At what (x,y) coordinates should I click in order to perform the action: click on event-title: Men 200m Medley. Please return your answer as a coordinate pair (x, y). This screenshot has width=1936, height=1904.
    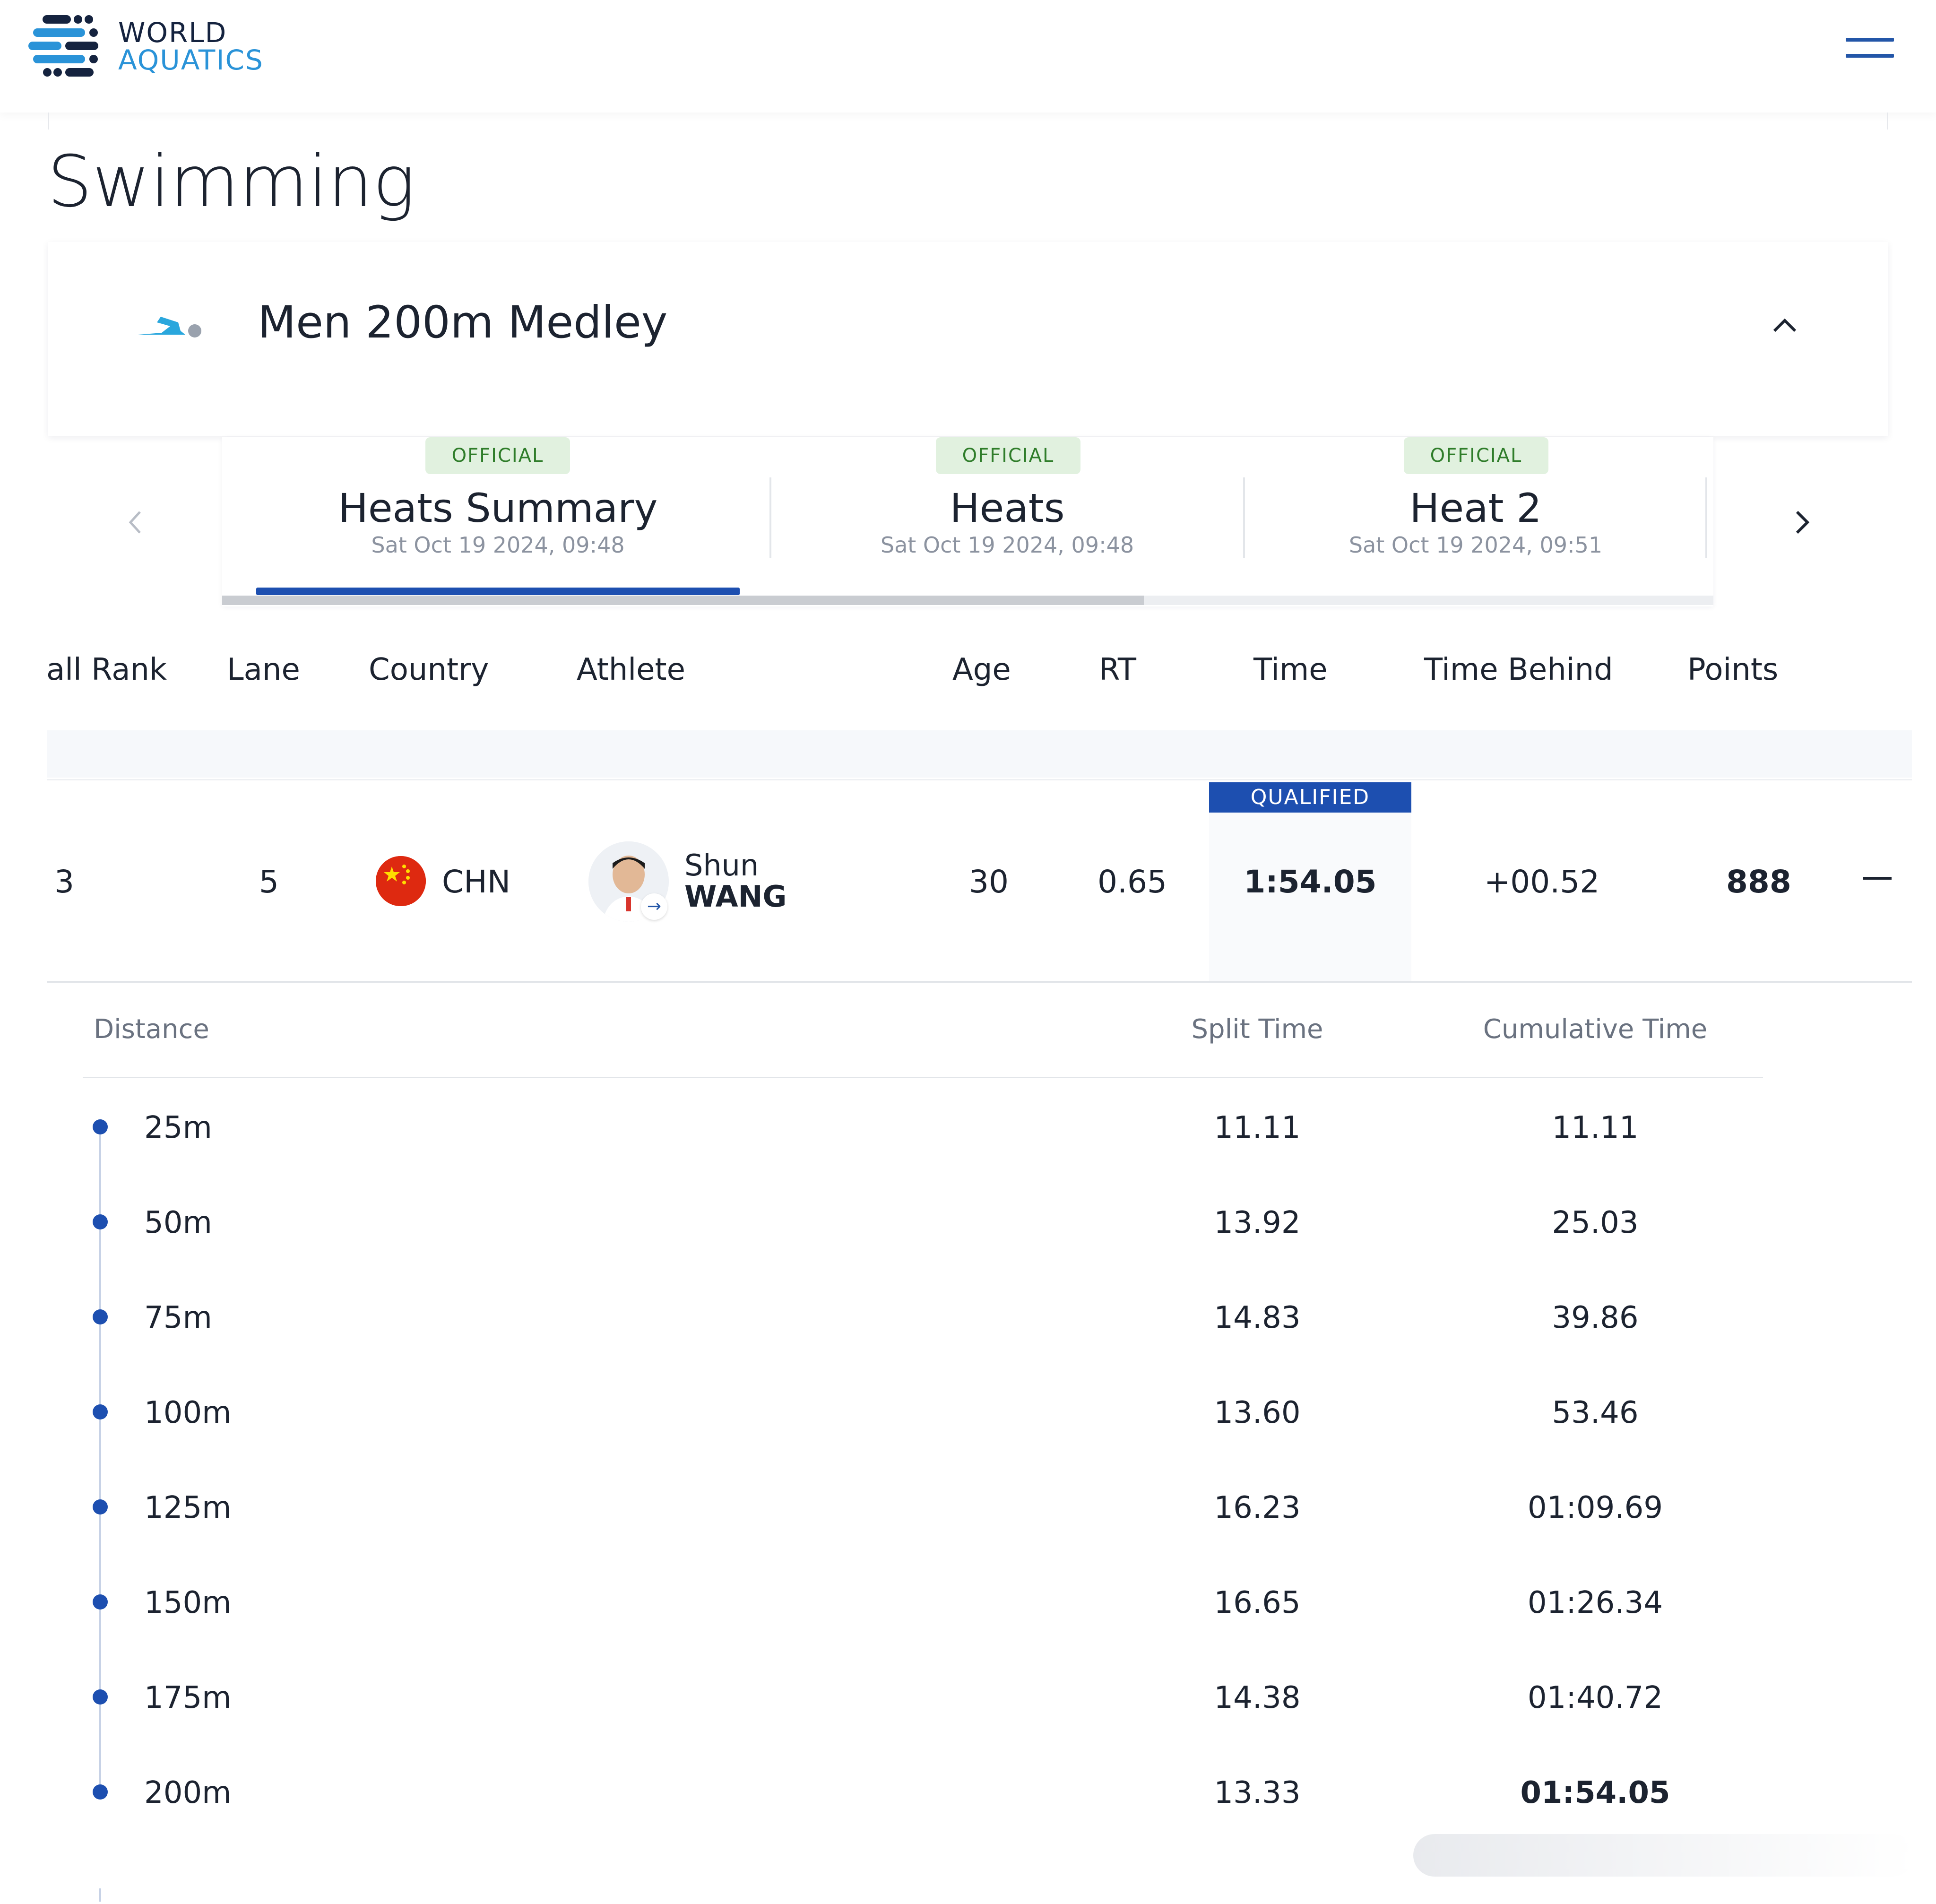
    Looking at the image, I should click on (463, 322).